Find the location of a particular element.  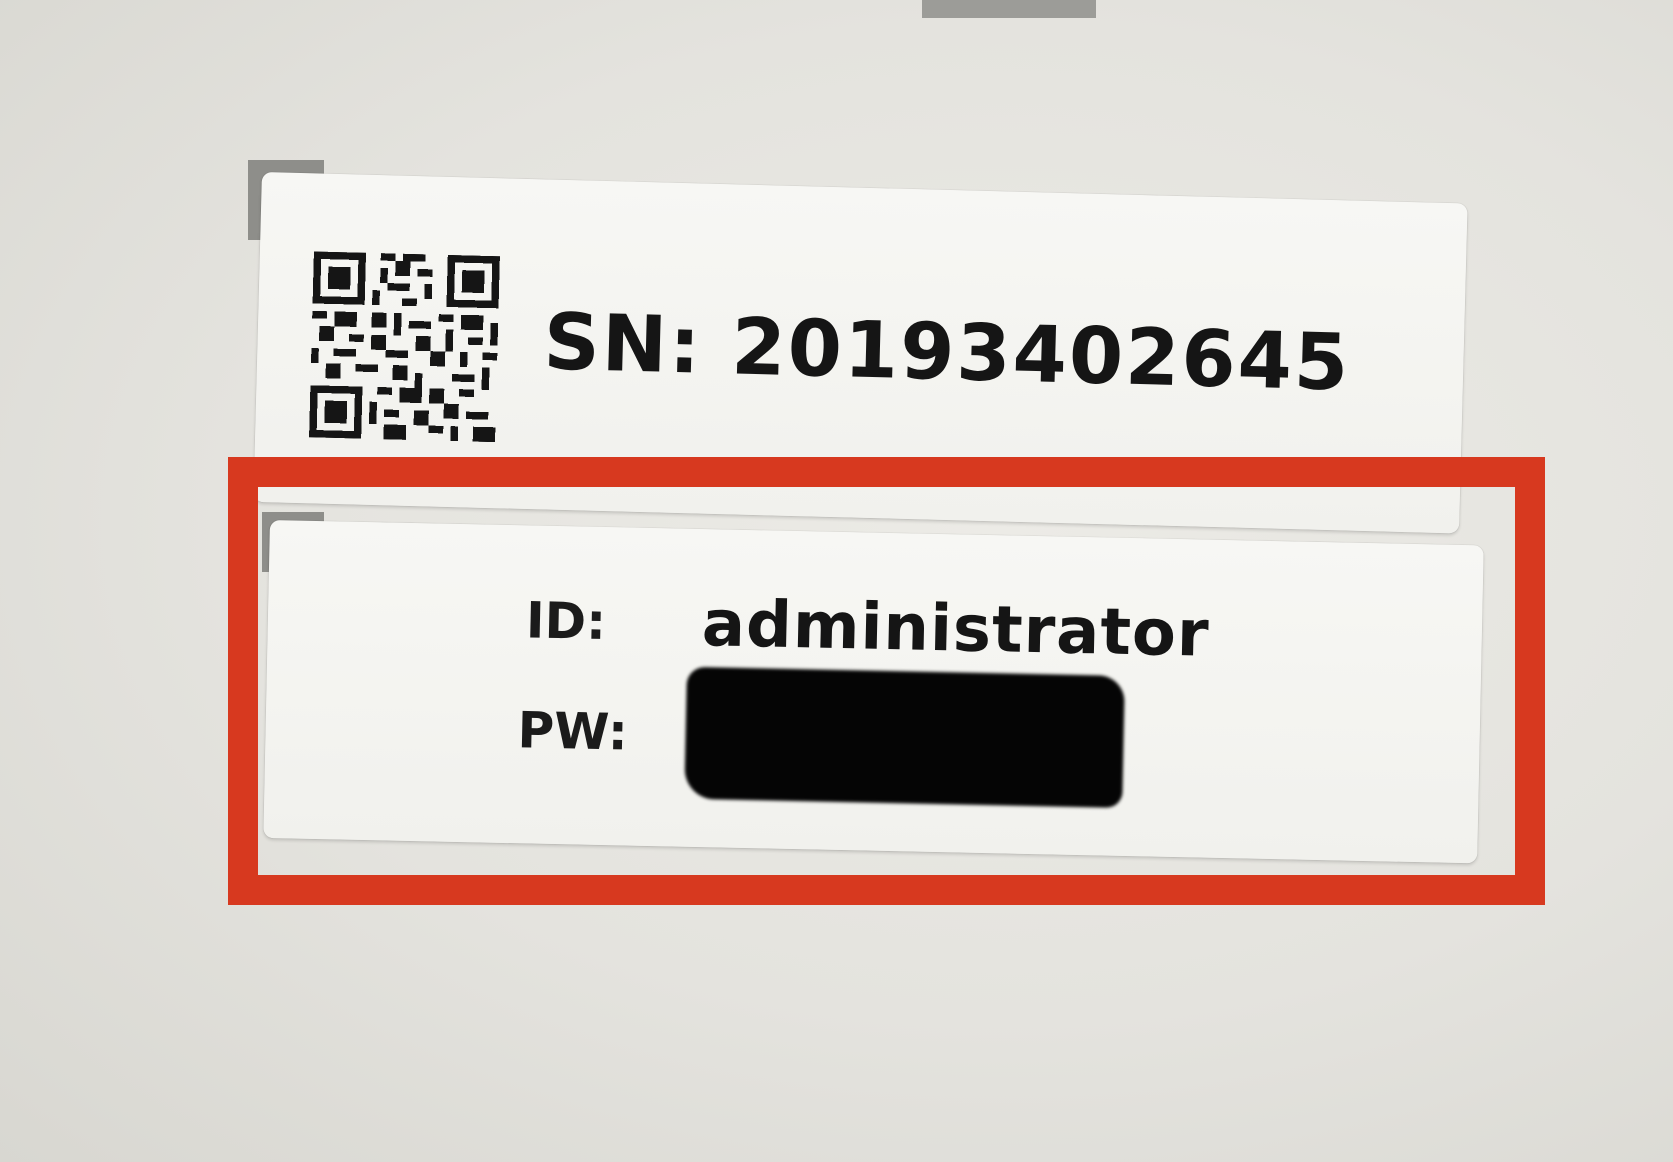

serial-number: 20193402645 is located at coordinates (1041, 355).